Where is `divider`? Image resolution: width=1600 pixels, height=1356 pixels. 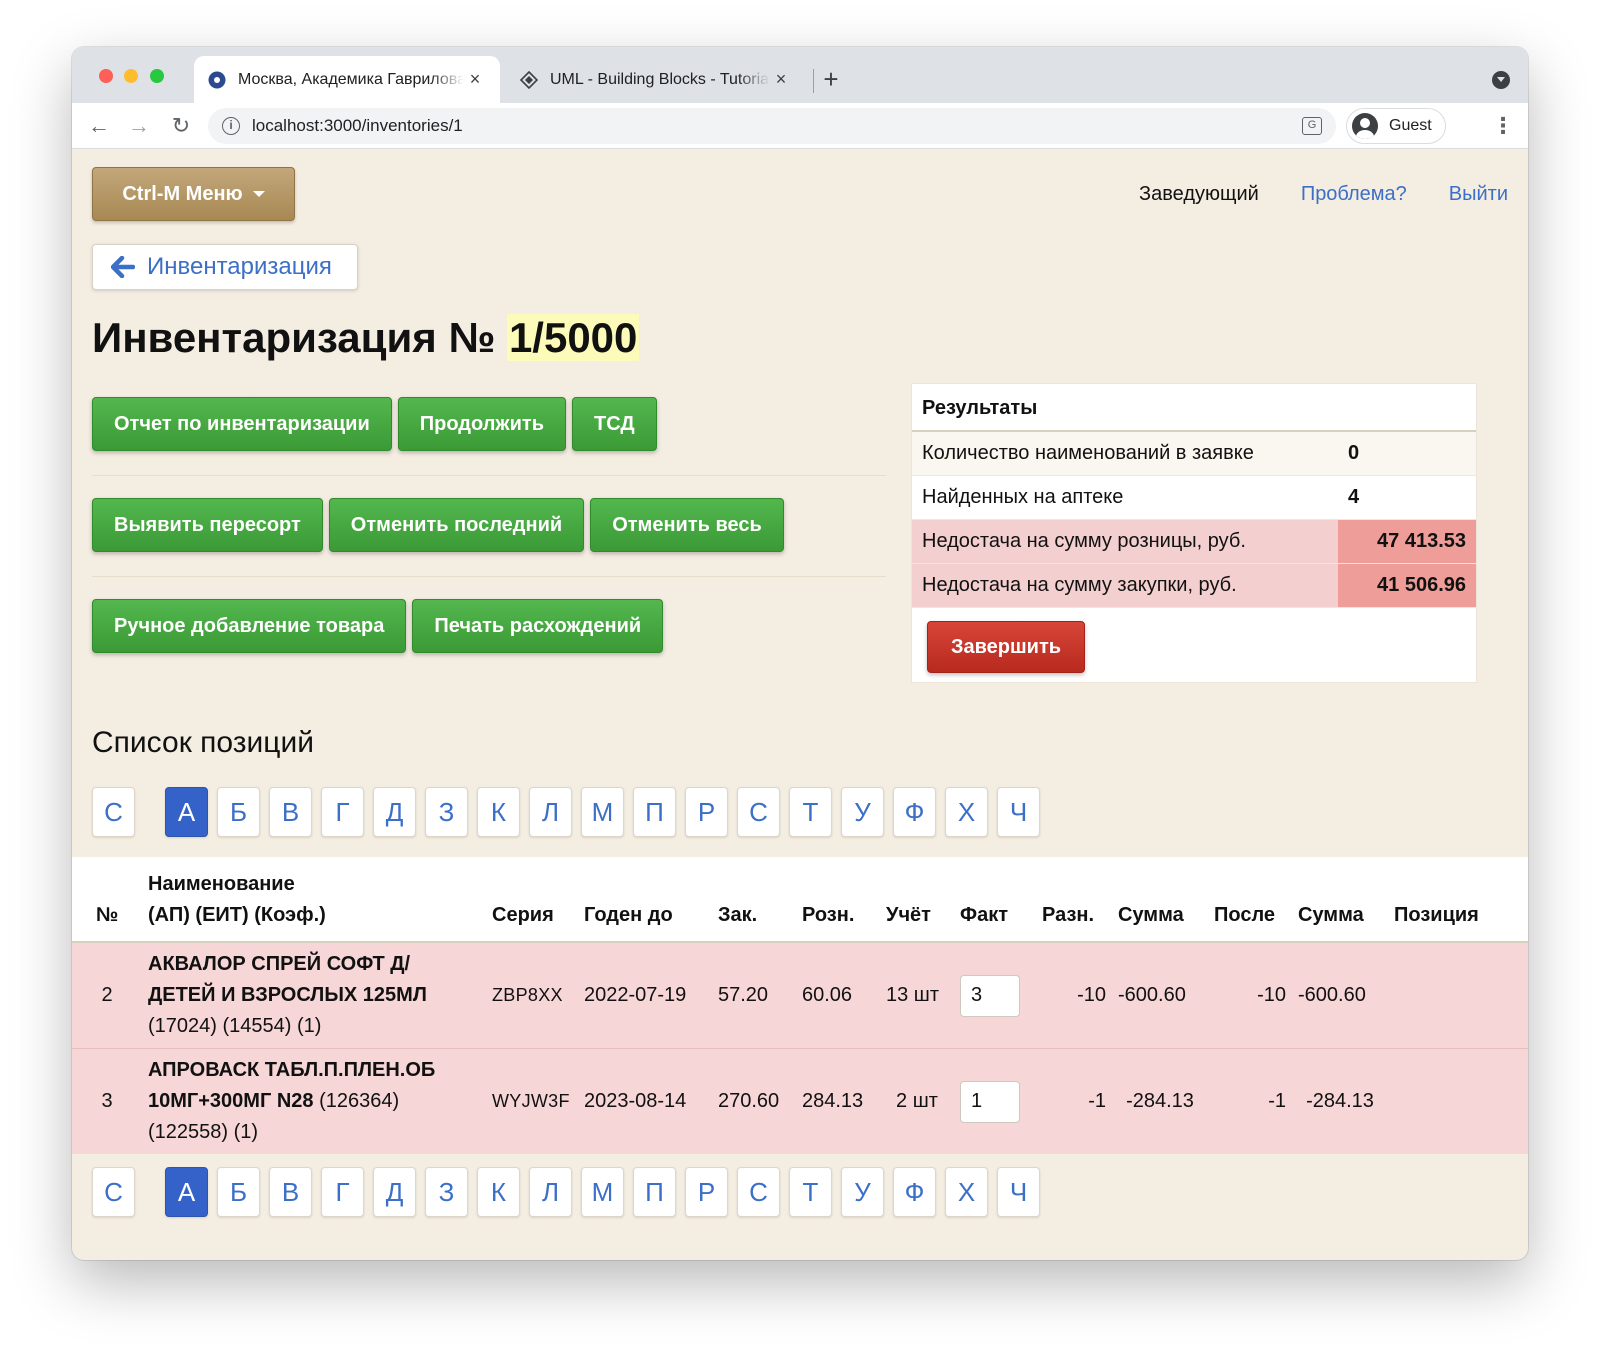
divider is located at coordinates (489, 475).